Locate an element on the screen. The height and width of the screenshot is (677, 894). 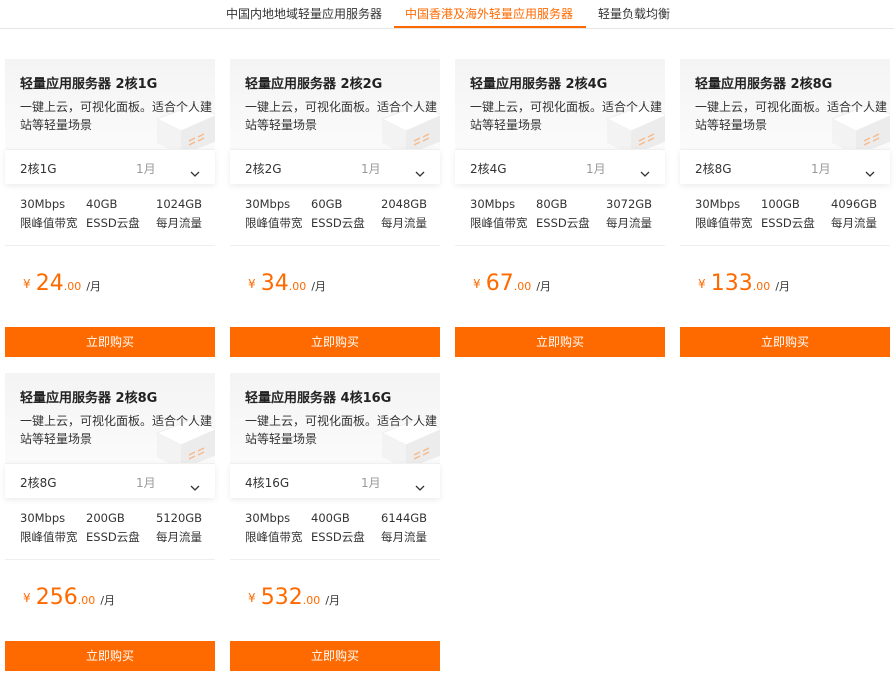
spec-disk: 80GB ESSD云盘 is located at coordinates (563, 214).